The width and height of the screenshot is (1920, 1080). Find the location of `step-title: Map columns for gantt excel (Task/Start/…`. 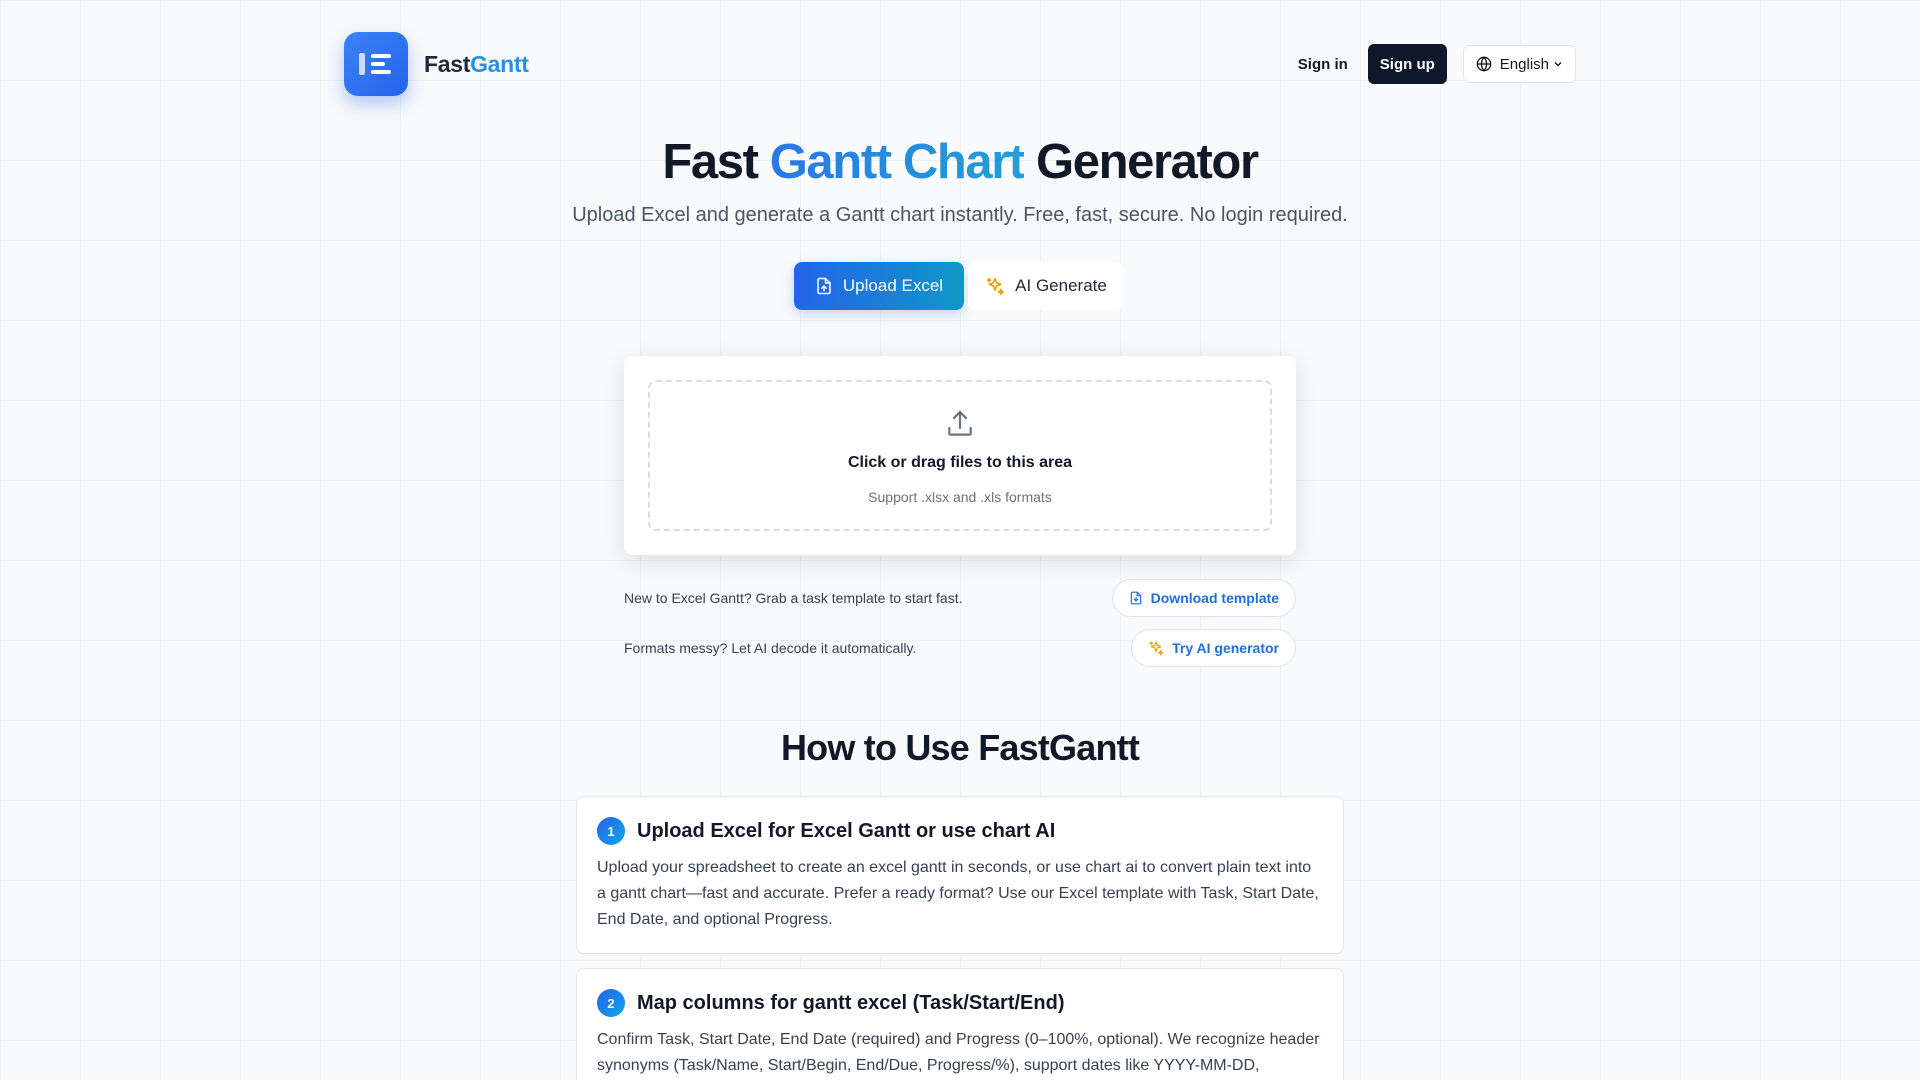

step-title: Map columns for gantt excel (Task/Start/… is located at coordinates (851, 1002).